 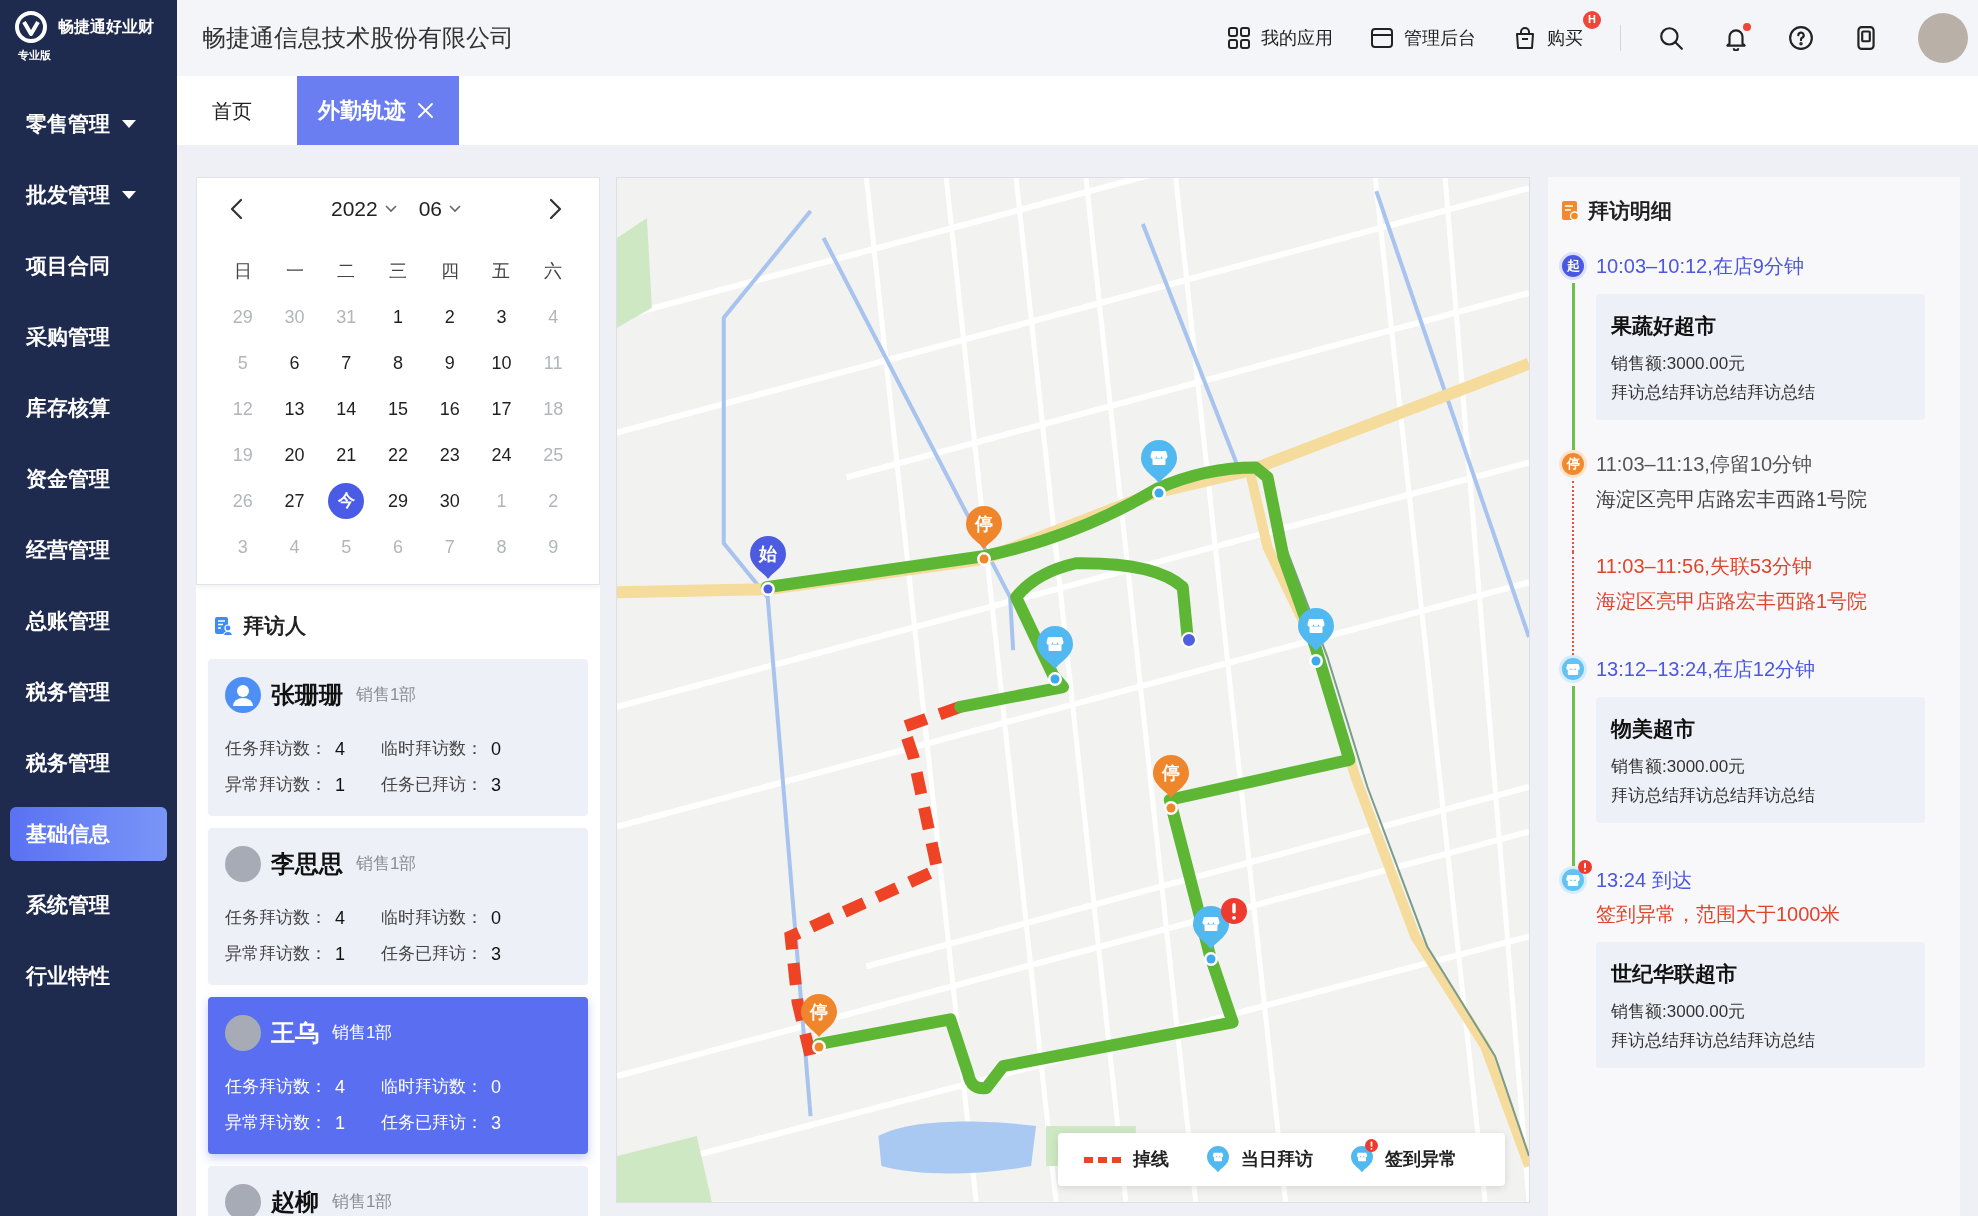 What do you see at coordinates (449, 317) in the screenshot?
I see `calendar-day: 2` at bounding box center [449, 317].